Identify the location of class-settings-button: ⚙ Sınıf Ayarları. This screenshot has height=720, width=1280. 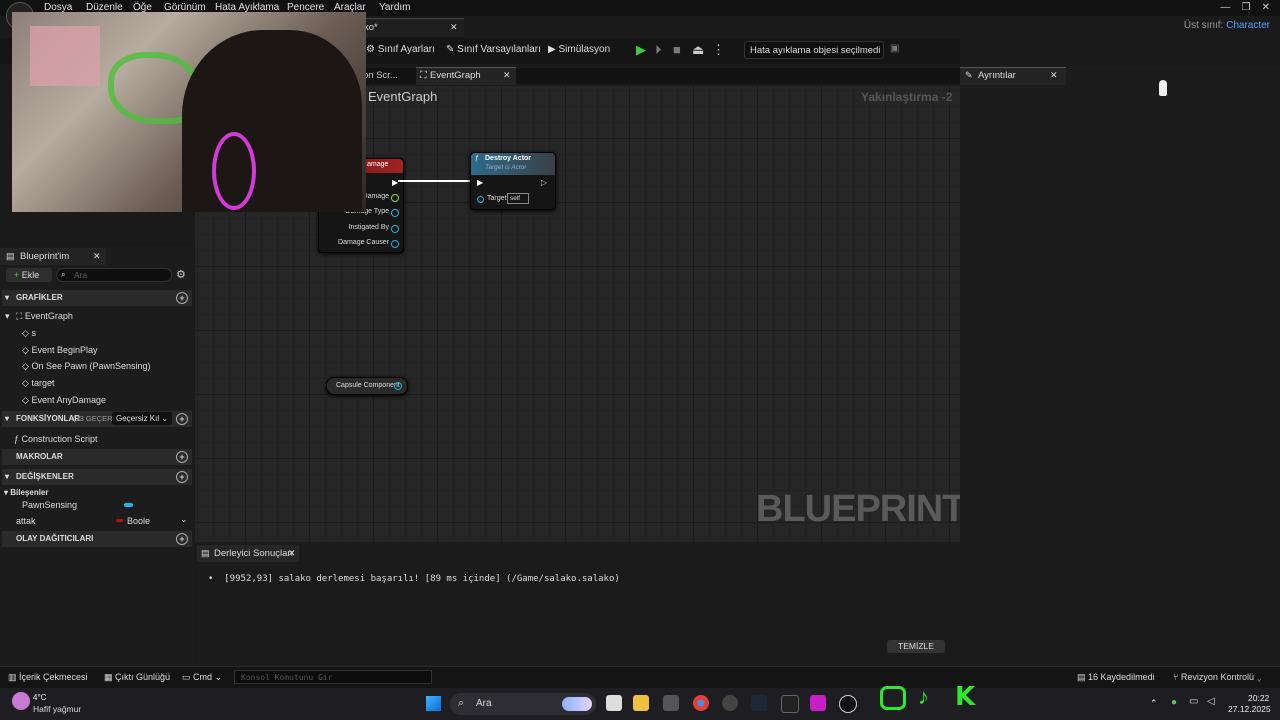
(400, 49).